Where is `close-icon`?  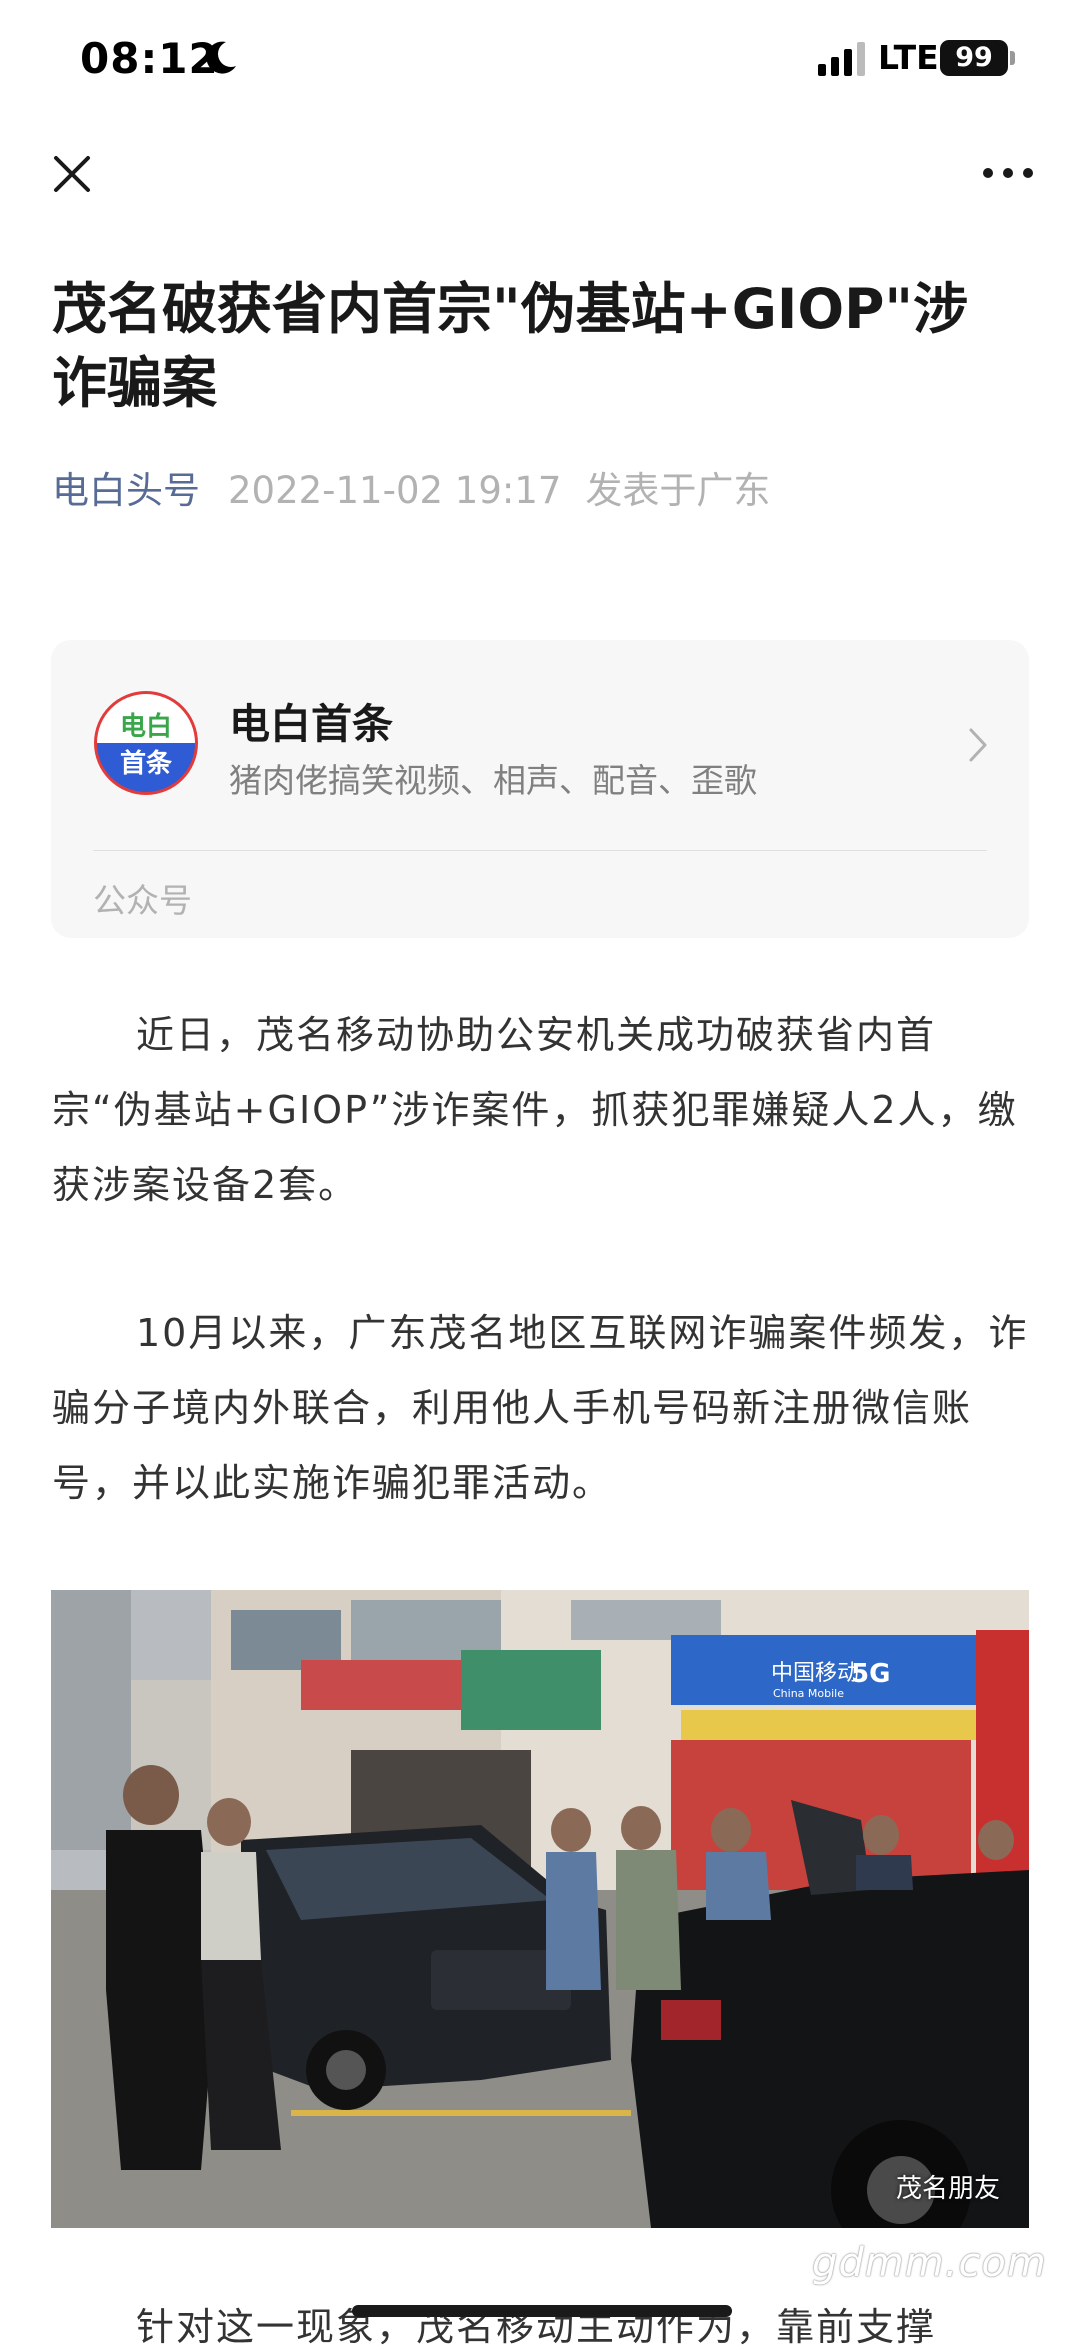 close-icon is located at coordinates (72, 174).